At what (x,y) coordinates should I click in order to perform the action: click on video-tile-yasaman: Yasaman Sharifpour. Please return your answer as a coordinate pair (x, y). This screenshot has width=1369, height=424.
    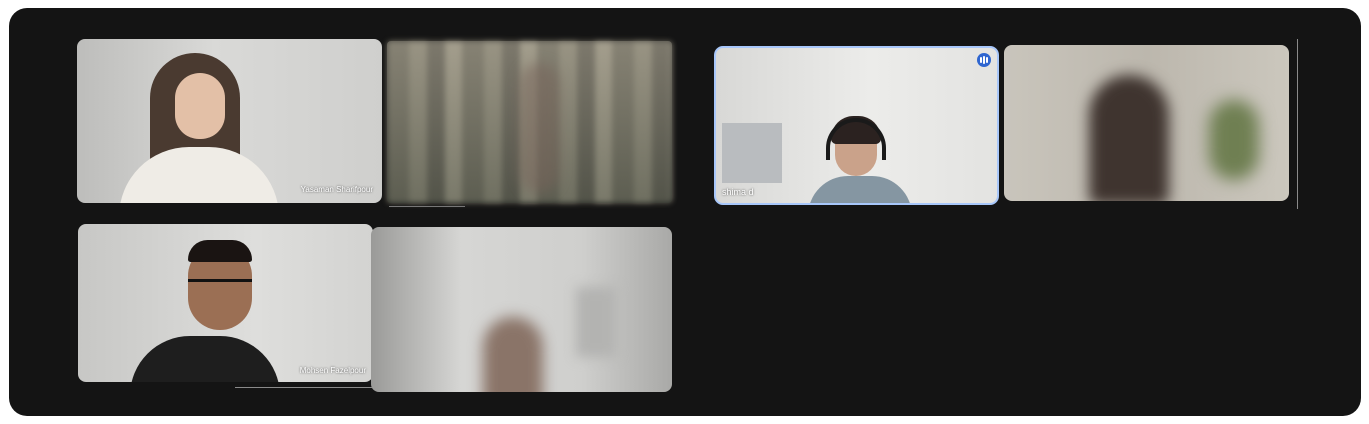
    Looking at the image, I should click on (229, 121).